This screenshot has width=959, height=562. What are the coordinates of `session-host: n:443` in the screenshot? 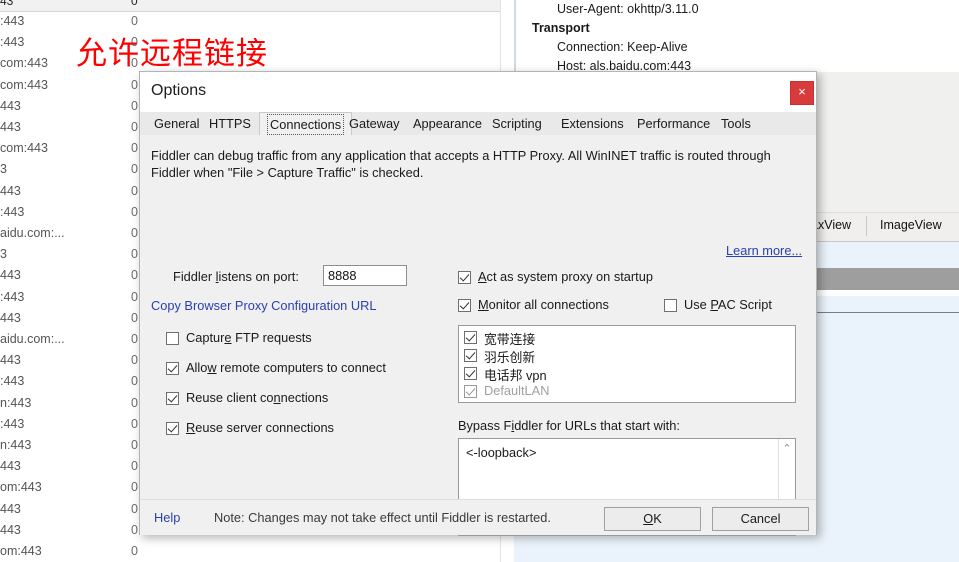 It's located at (16, 402).